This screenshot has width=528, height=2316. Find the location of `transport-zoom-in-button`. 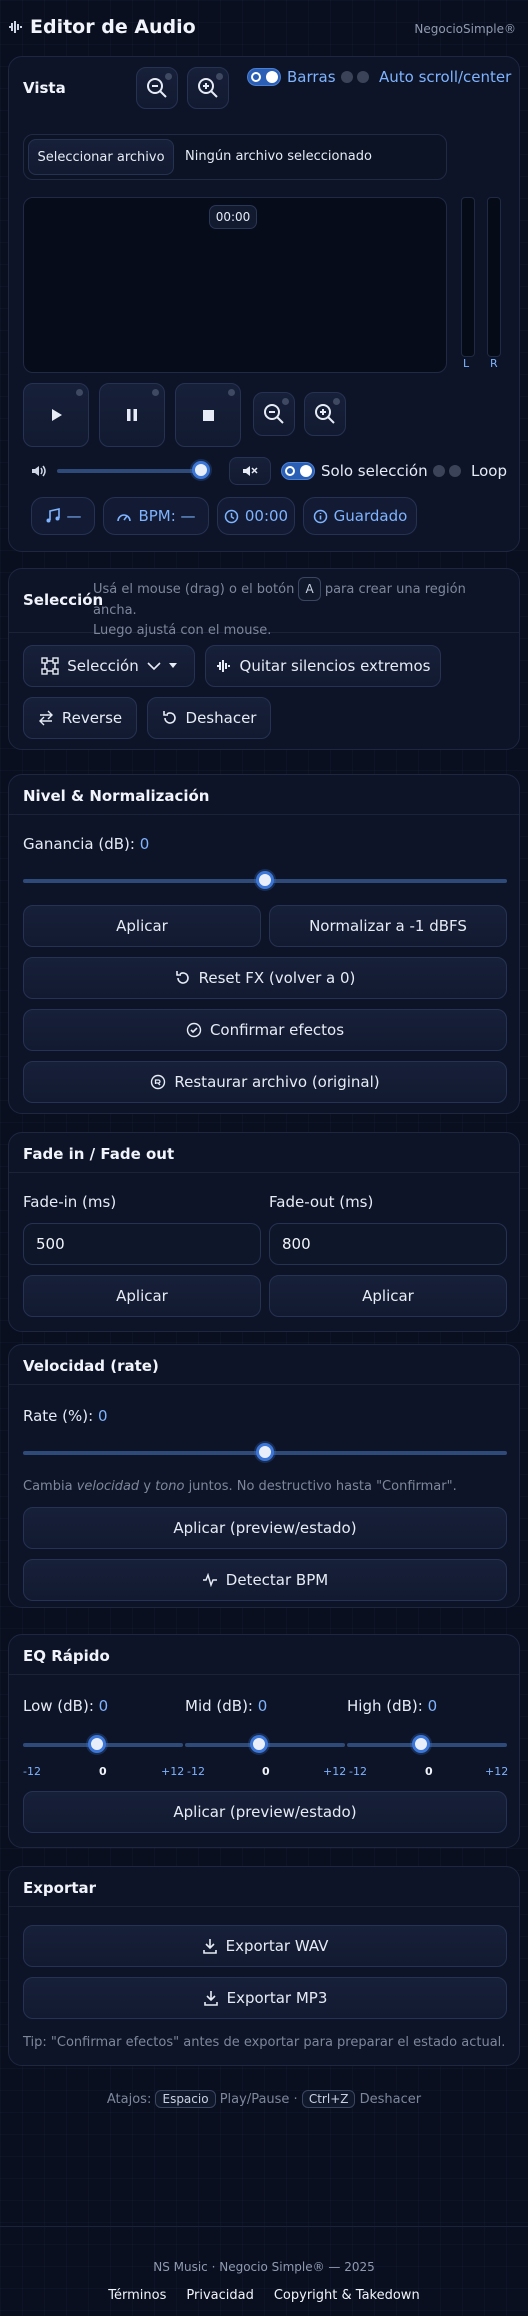

transport-zoom-in-button is located at coordinates (325, 414).